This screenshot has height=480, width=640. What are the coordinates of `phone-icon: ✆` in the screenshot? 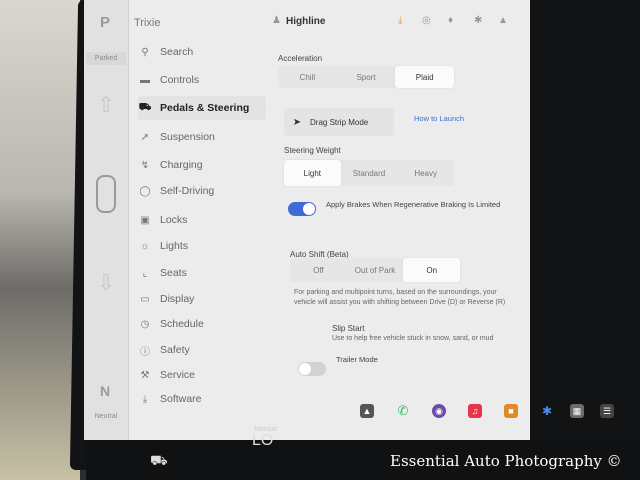 It's located at (403, 410).